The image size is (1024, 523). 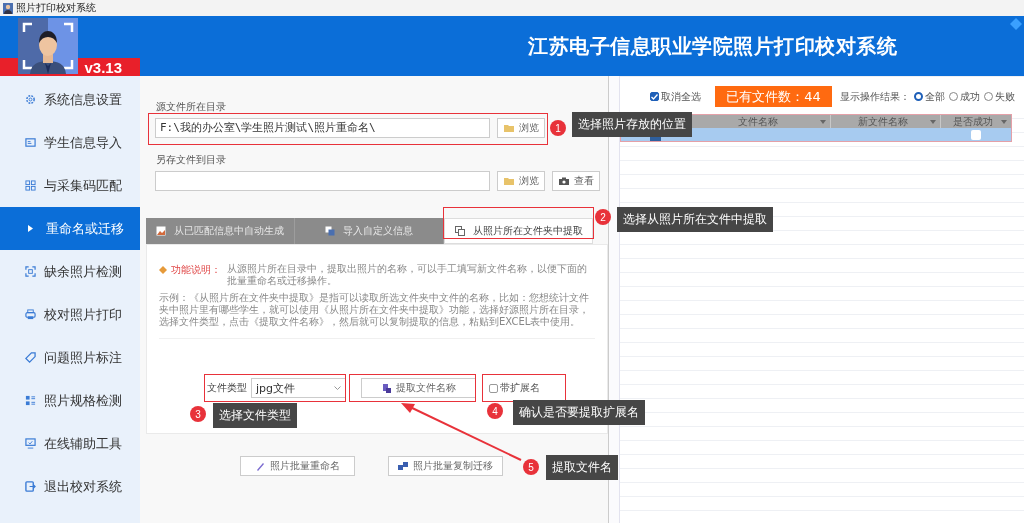 What do you see at coordinates (418, 388) in the screenshot?
I see `extract-button: 提取文件名称` at bounding box center [418, 388].